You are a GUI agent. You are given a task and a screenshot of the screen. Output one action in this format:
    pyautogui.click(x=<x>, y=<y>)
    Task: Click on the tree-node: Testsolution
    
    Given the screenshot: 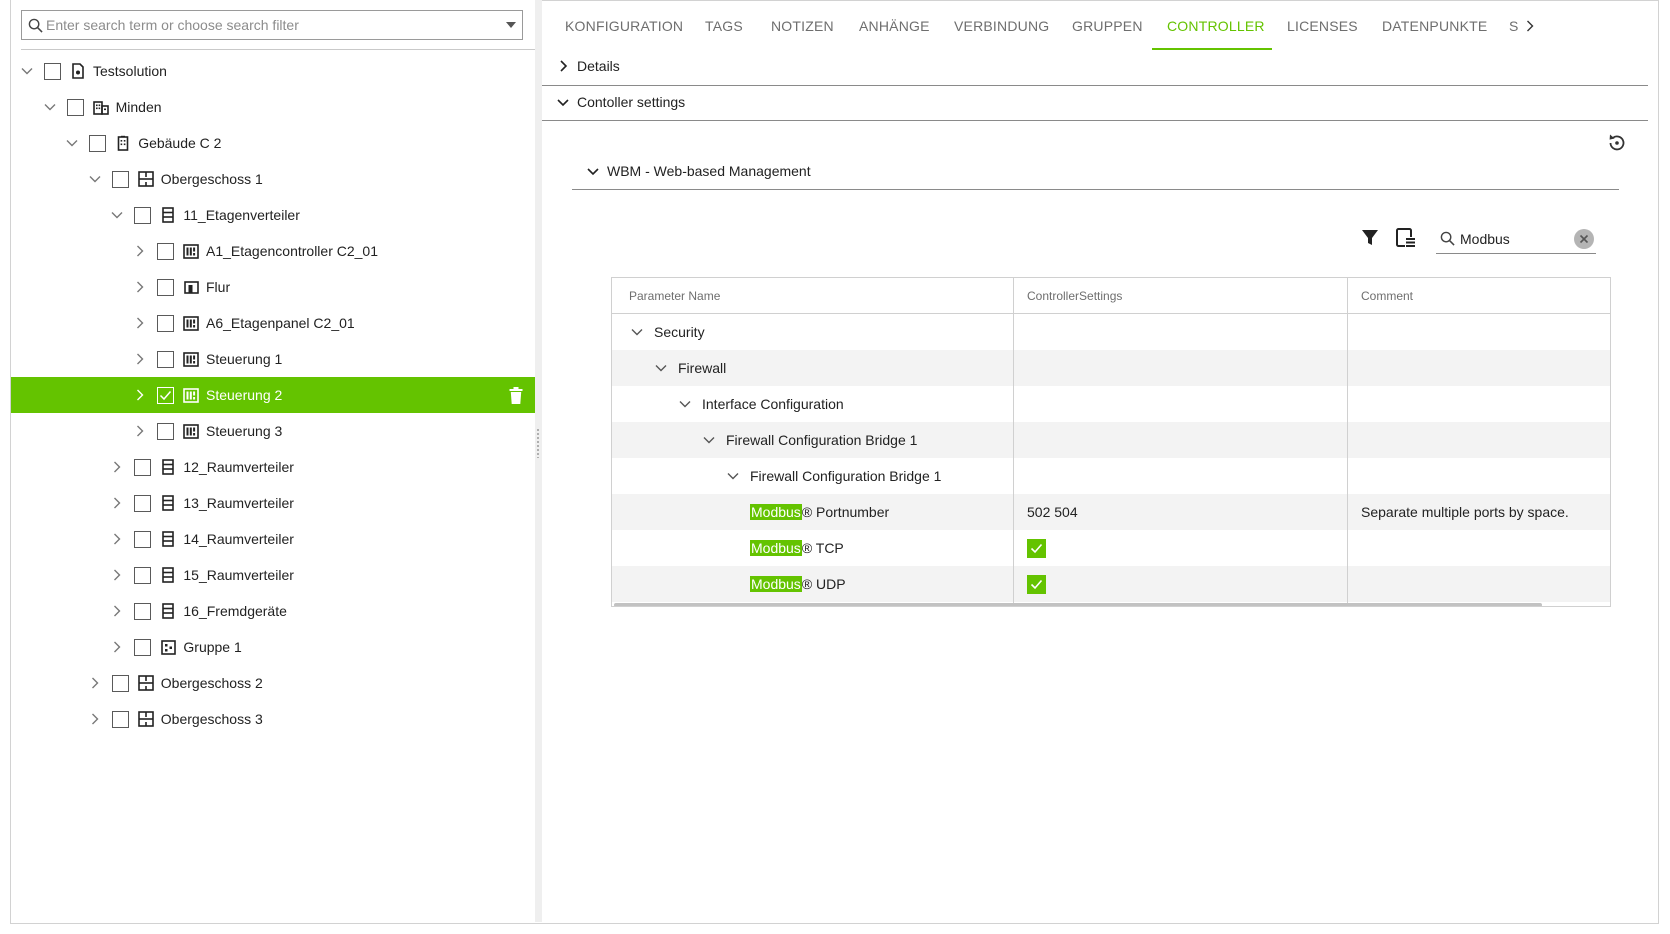 What is the action you would take?
    pyautogui.click(x=273, y=71)
    